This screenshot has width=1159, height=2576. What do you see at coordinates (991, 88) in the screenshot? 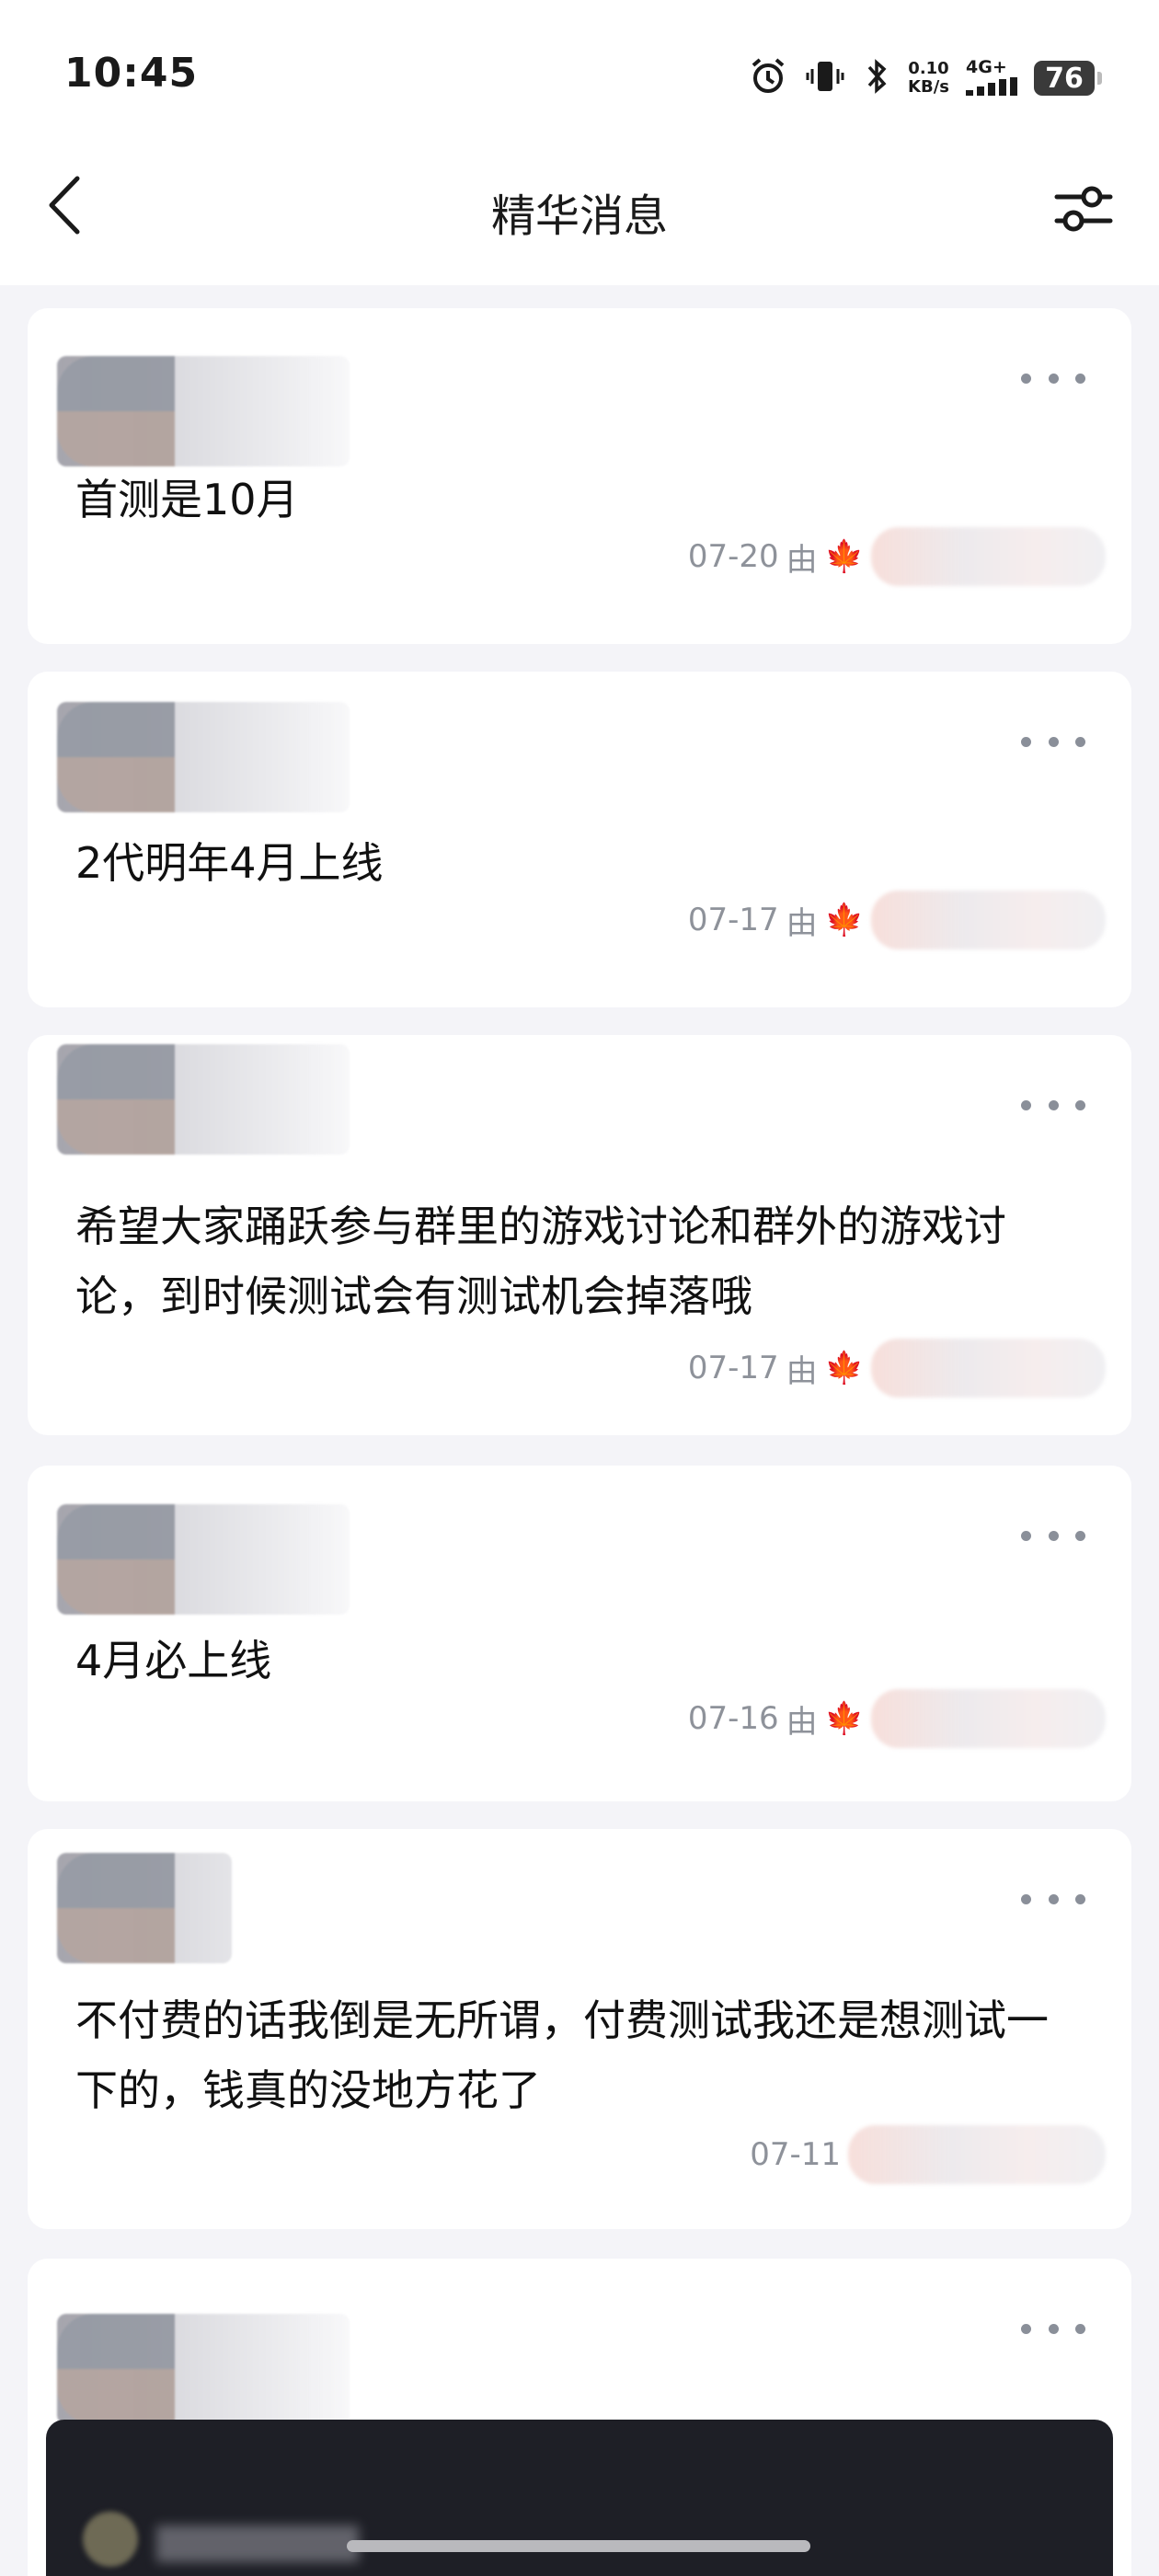
I see `signal-icon` at bounding box center [991, 88].